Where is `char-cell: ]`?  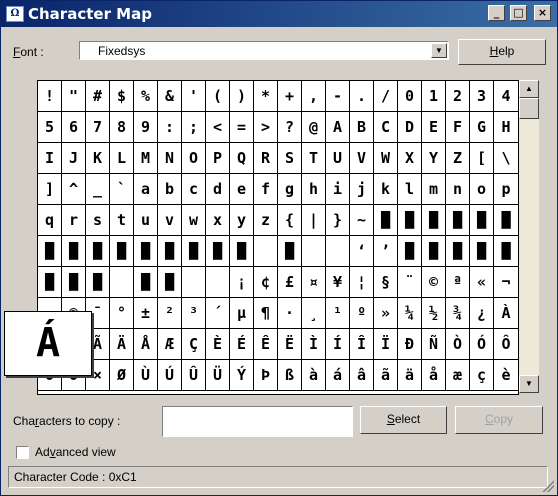 char-cell: ] is located at coordinates (50, 189).